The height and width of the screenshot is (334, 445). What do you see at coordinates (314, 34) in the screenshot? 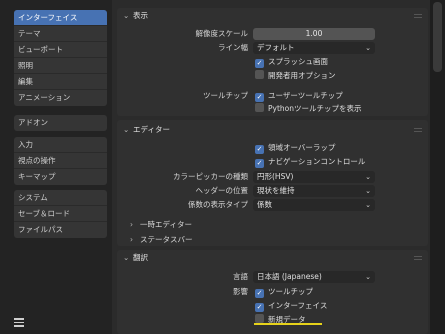
I see `resolution-scale-field: 1.00` at bounding box center [314, 34].